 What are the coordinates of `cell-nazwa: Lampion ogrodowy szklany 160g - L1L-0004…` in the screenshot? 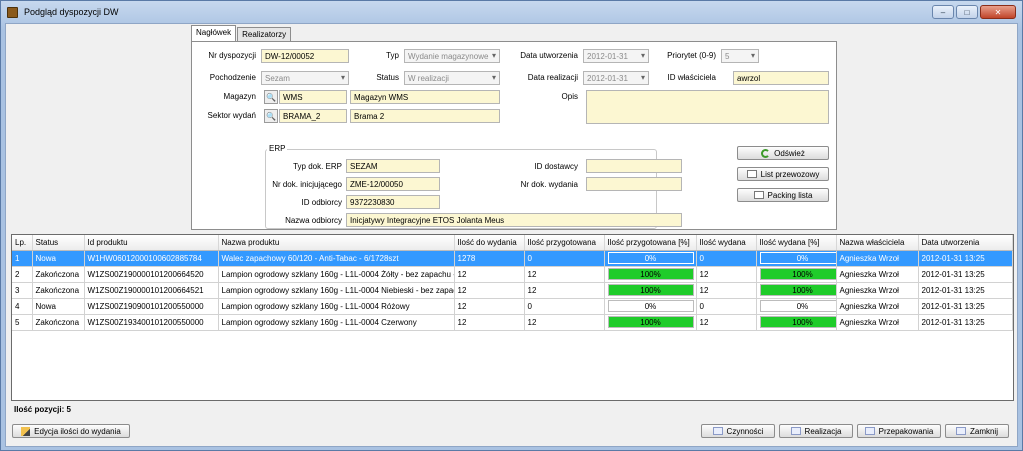 It's located at (336, 322).